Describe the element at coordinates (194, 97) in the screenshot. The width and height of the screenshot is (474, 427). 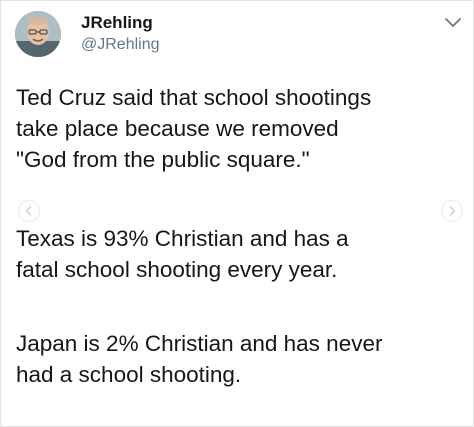
I see `tweet-line: Ted Cruz said that school shootings` at that location.